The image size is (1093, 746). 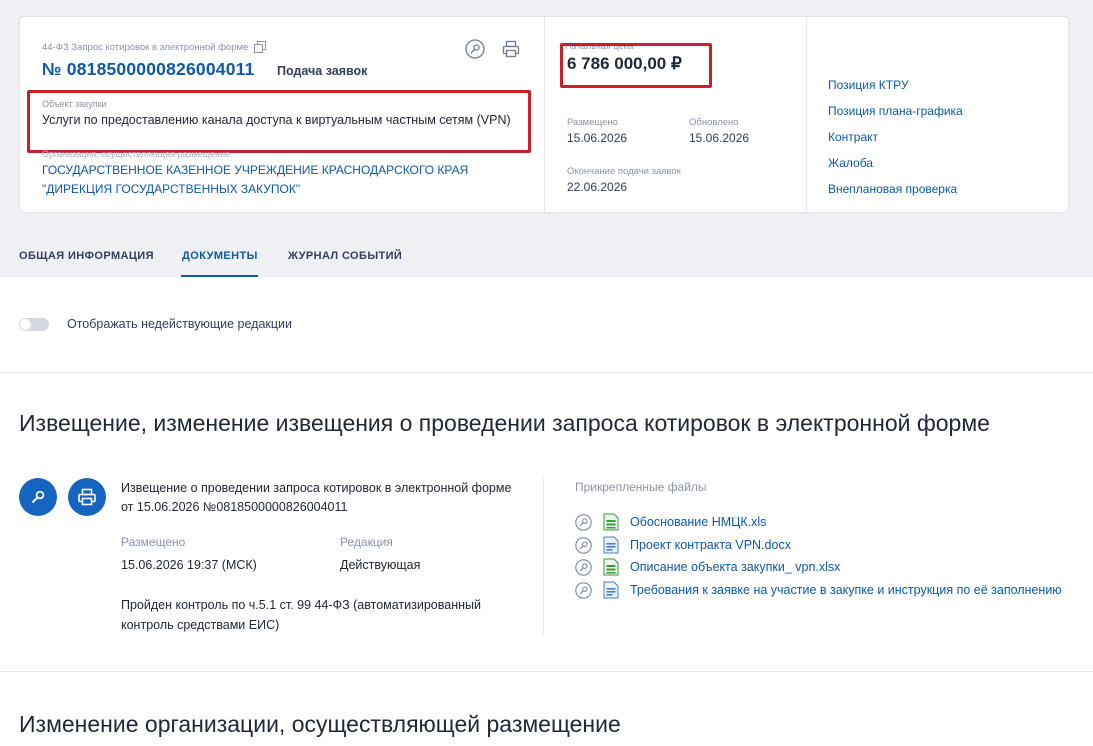 I want to click on print-doc-button, so click(x=87, y=497).